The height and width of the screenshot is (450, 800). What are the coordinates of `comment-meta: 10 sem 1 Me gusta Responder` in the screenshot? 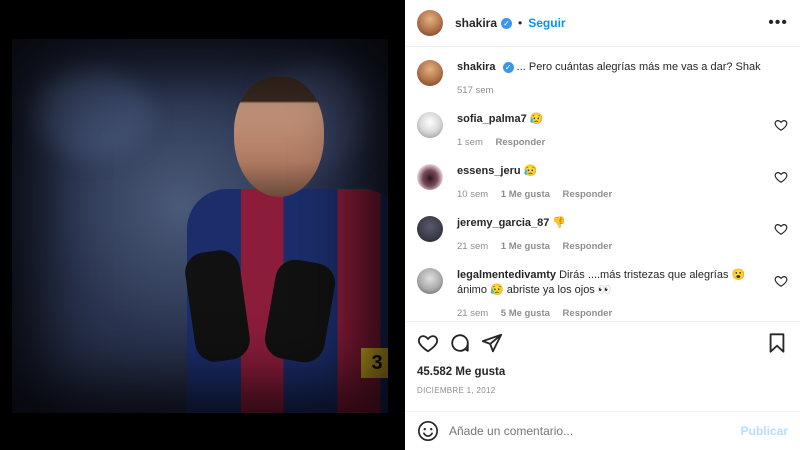 It's located at (609, 194).